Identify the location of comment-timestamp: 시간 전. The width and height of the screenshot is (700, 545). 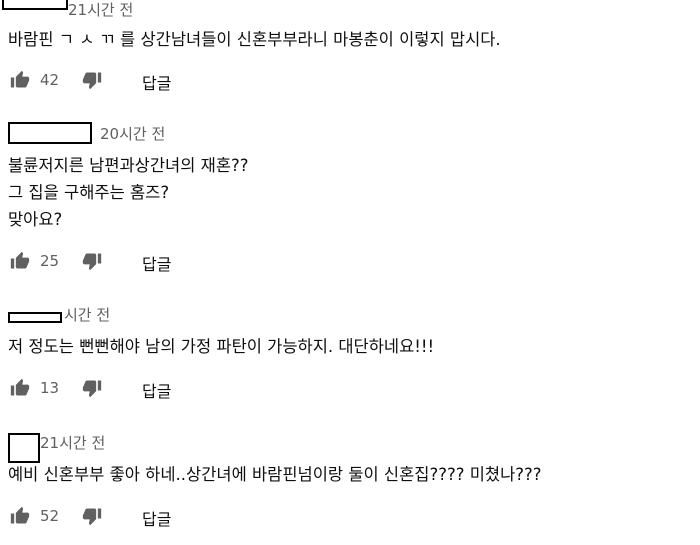
(87, 314).